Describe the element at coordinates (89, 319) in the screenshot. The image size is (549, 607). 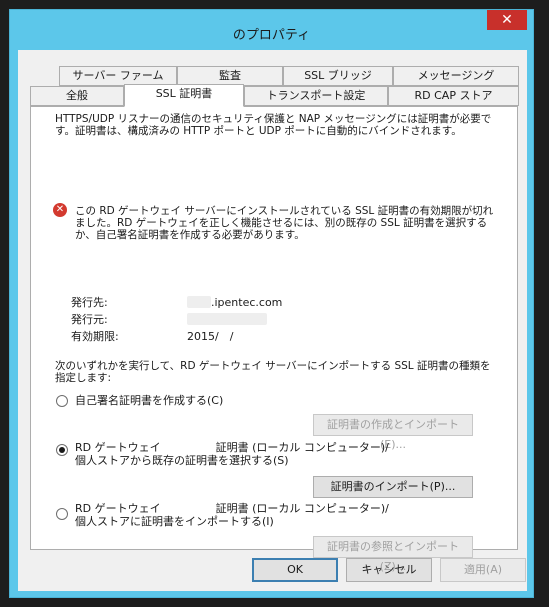
I see `issued-by-label: 発行元:` at that location.